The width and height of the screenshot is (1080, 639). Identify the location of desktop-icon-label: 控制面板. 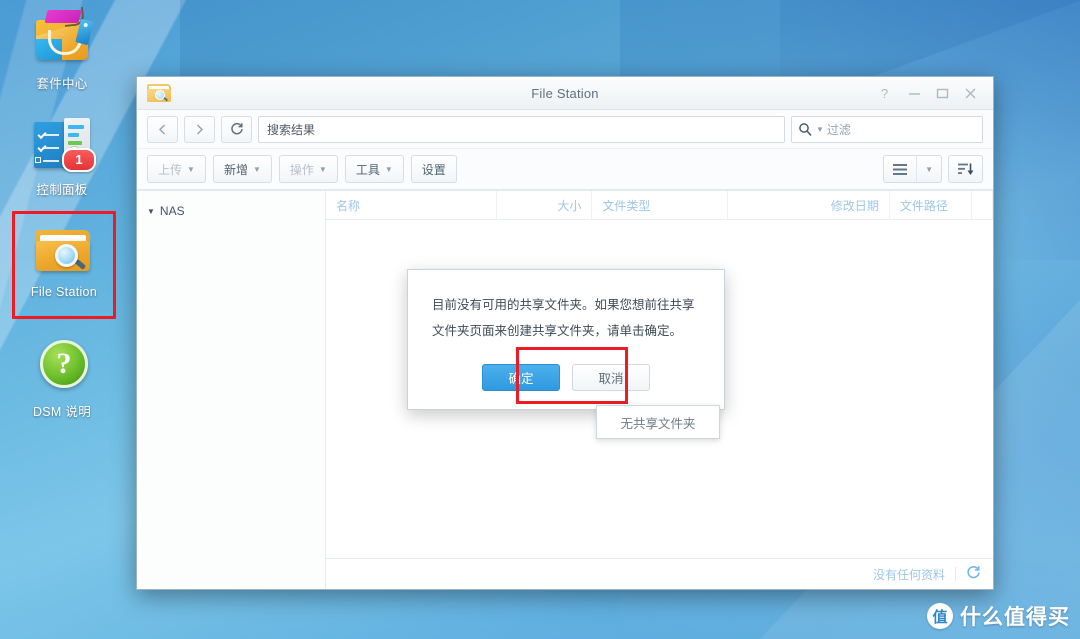
(62, 190).